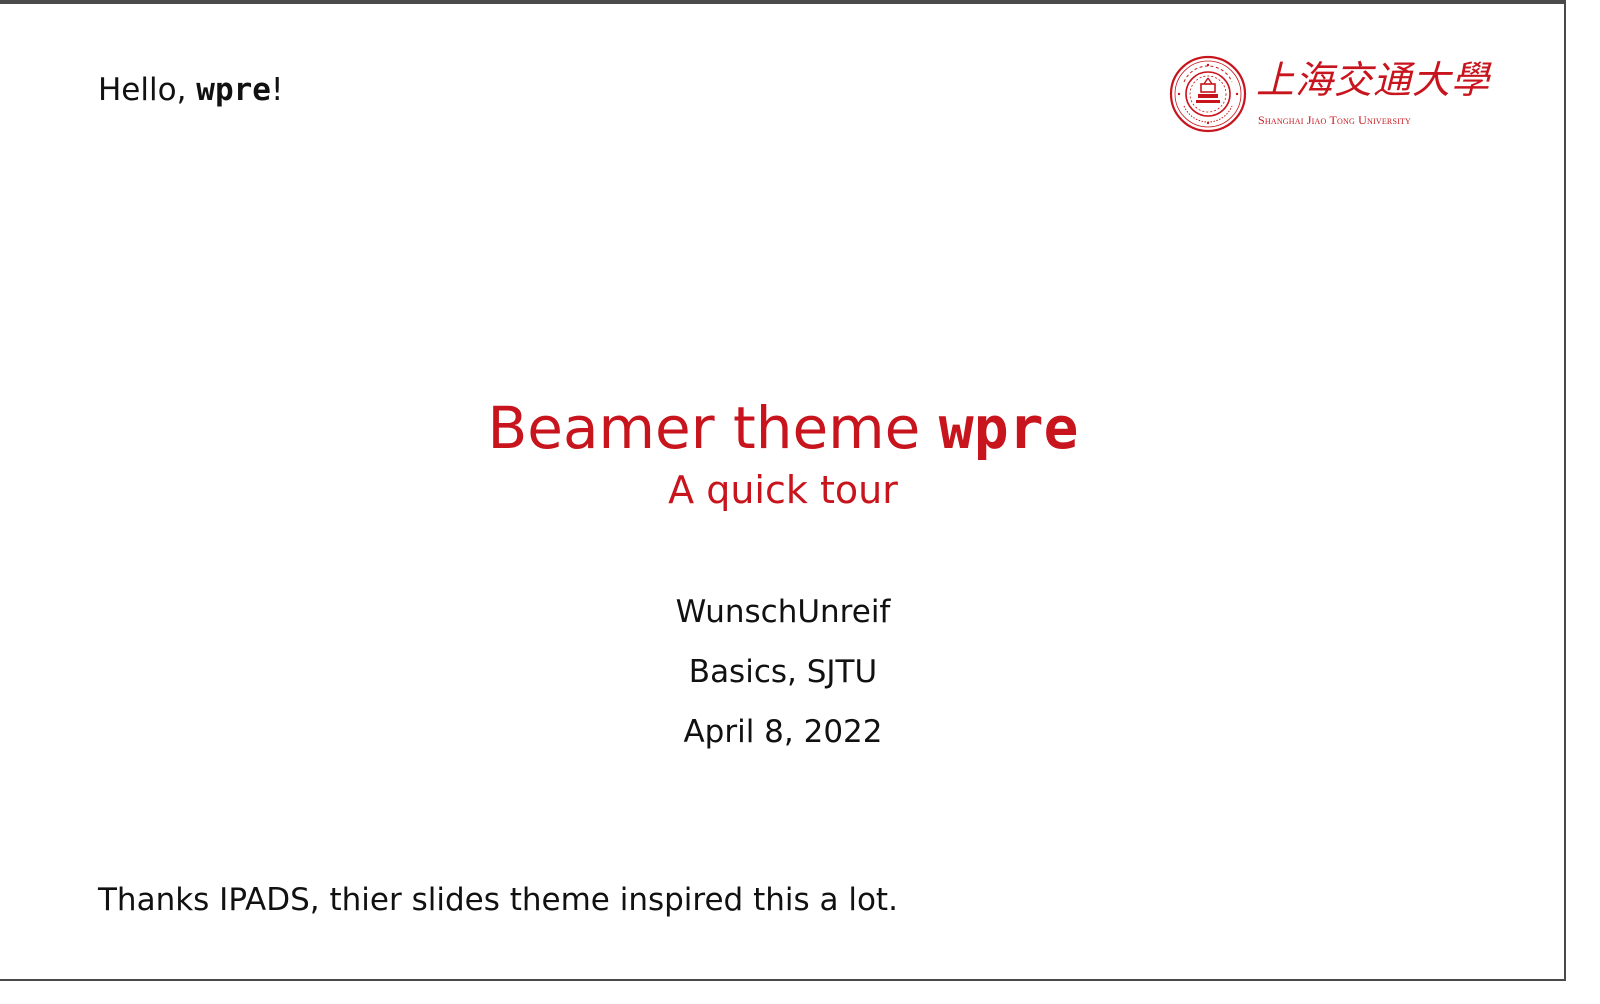 The image size is (1600, 1004). What do you see at coordinates (1373, 80) in the screenshot?
I see `logo-cn-name: 上海交通大學` at bounding box center [1373, 80].